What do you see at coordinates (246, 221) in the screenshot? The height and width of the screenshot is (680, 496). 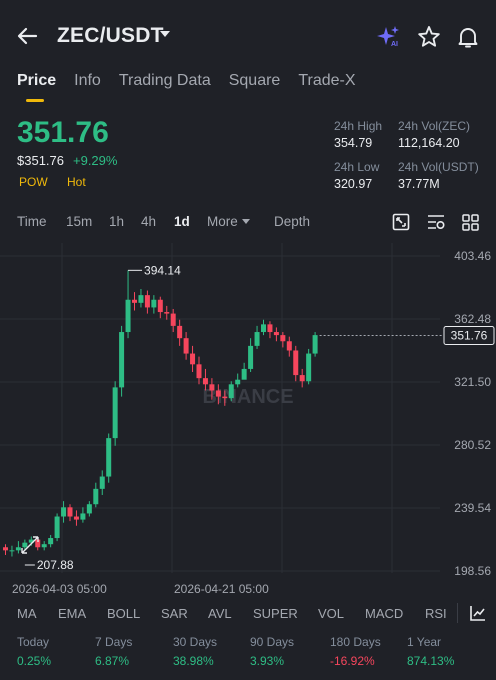 I see `more-caret-icon` at bounding box center [246, 221].